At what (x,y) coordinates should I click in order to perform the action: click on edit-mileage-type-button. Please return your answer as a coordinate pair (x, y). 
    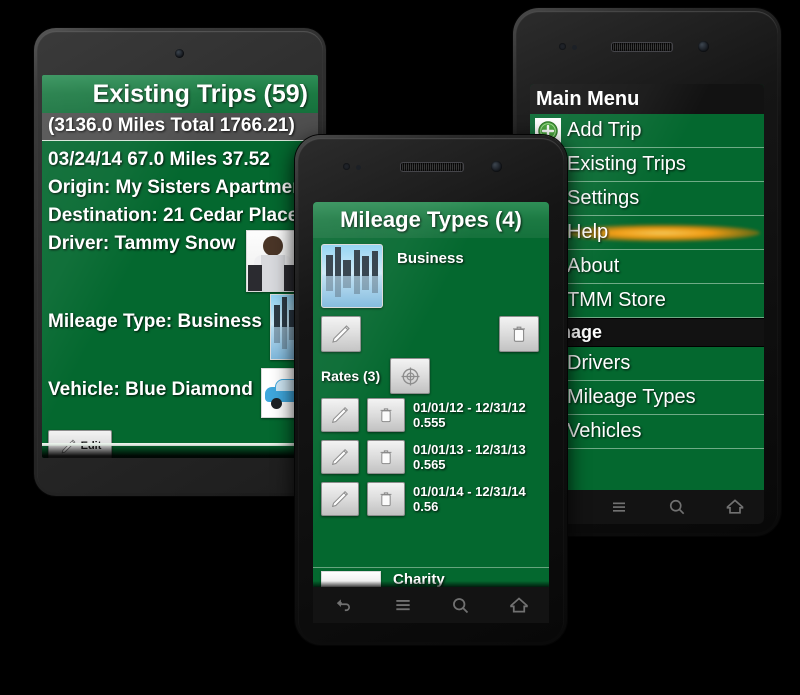
    Looking at the image, I should click on (341, 334).